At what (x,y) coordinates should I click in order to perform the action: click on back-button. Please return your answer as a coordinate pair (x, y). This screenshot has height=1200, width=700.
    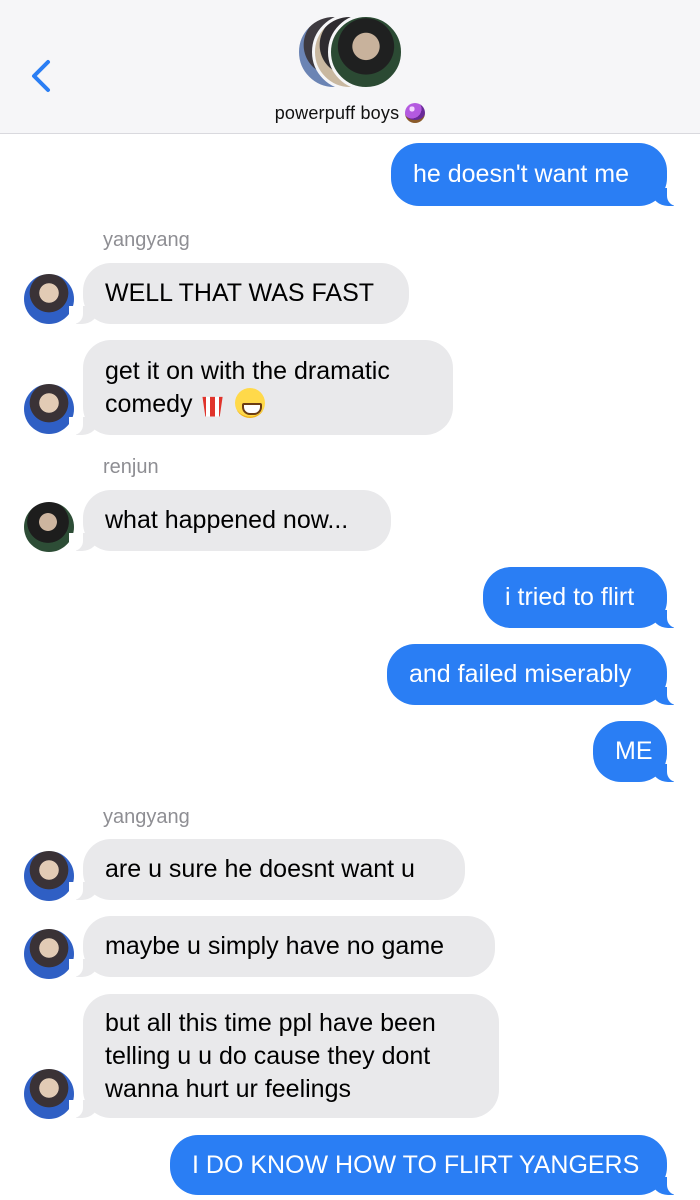
    Looking at the image, I should click on (41, 76).